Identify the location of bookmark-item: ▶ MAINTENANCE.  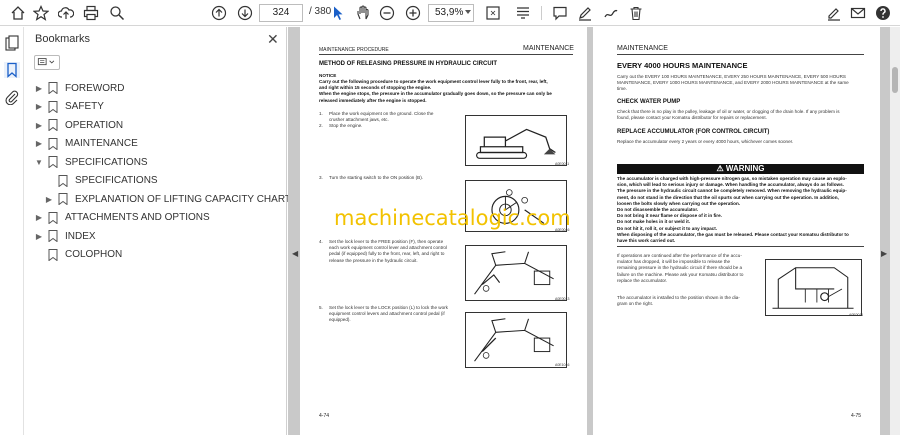
(86, 144).